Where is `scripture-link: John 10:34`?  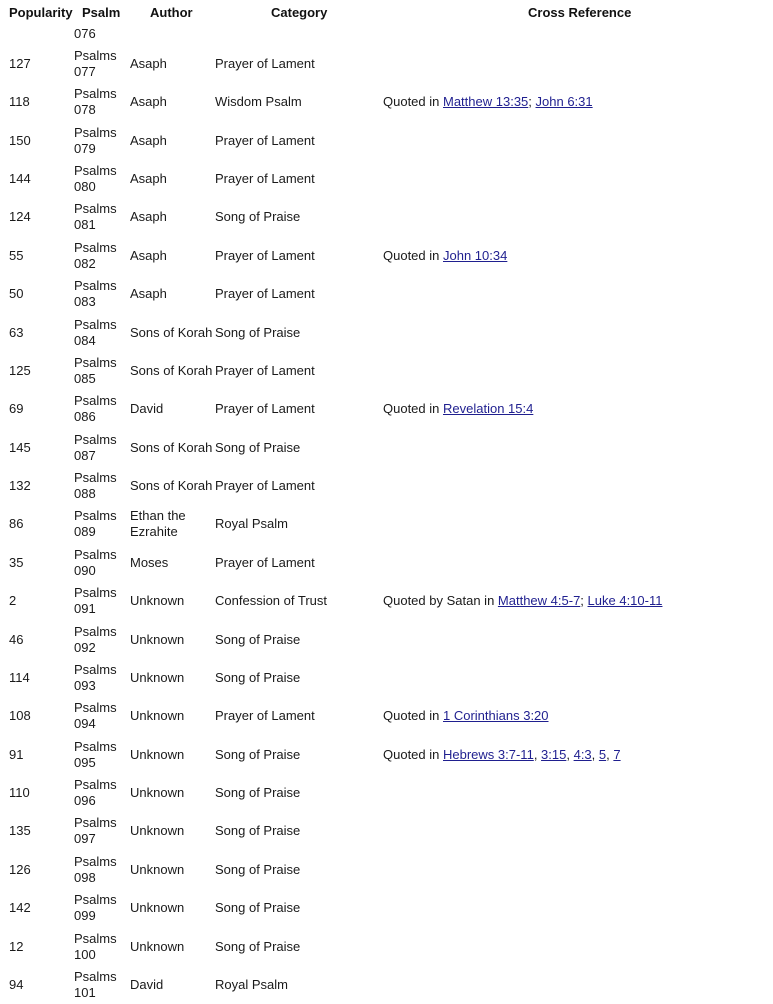 scripture-link: John 10:34 is located at coordinates (475, 255).